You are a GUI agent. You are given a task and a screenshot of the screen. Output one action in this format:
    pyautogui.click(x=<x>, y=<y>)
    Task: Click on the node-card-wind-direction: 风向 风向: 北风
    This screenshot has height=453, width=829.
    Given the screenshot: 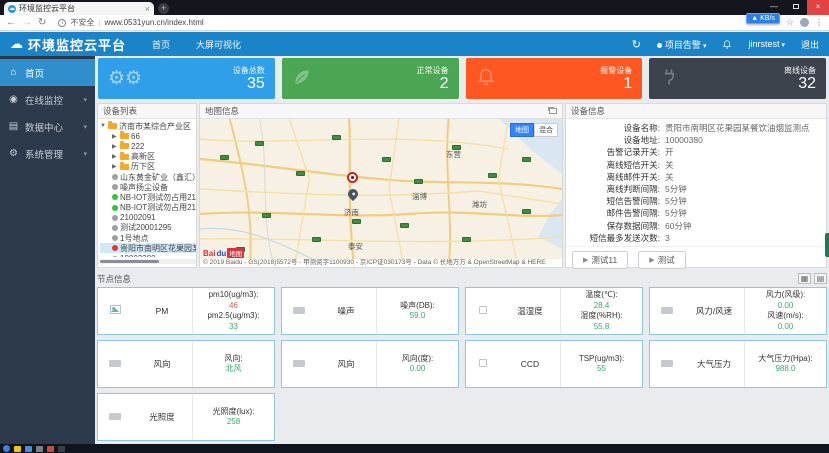 What is the action you would take?
    pyautogui.click(x=186, y=364)
    